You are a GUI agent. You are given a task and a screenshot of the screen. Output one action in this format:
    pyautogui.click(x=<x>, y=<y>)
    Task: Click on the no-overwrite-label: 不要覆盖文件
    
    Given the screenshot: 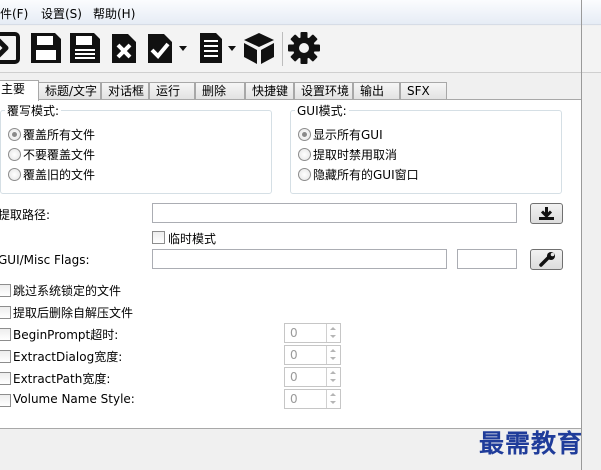 What is the action you would take?
    pyautogui.click(x=59, y=155)
    